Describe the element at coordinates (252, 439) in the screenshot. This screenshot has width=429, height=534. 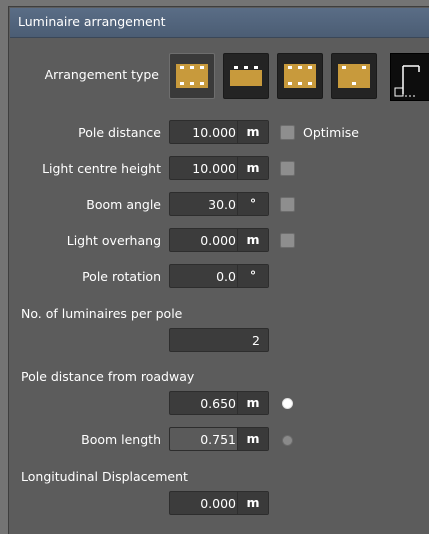
I see `boom-length-unit: m` at that location.